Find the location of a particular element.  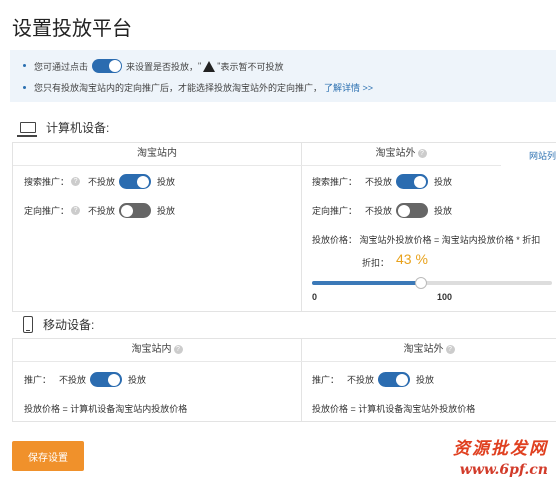

pc-inside-search-row: 搜索推广：? 不投放 投放 is located at coordinates (99, 181).